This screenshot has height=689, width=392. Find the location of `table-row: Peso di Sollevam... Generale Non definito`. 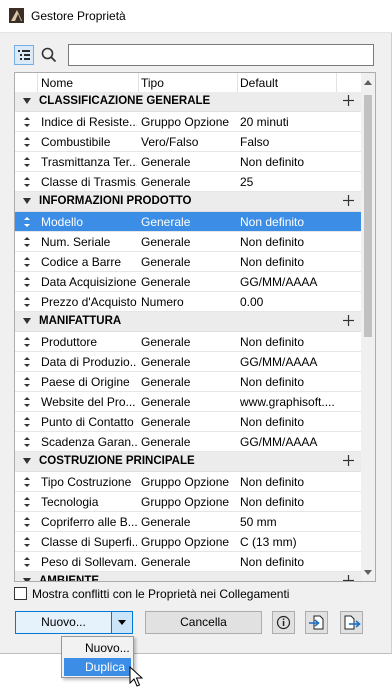

table-row: Peso di Sollevam... Generale Non definito is located at coordinates (188, 562).